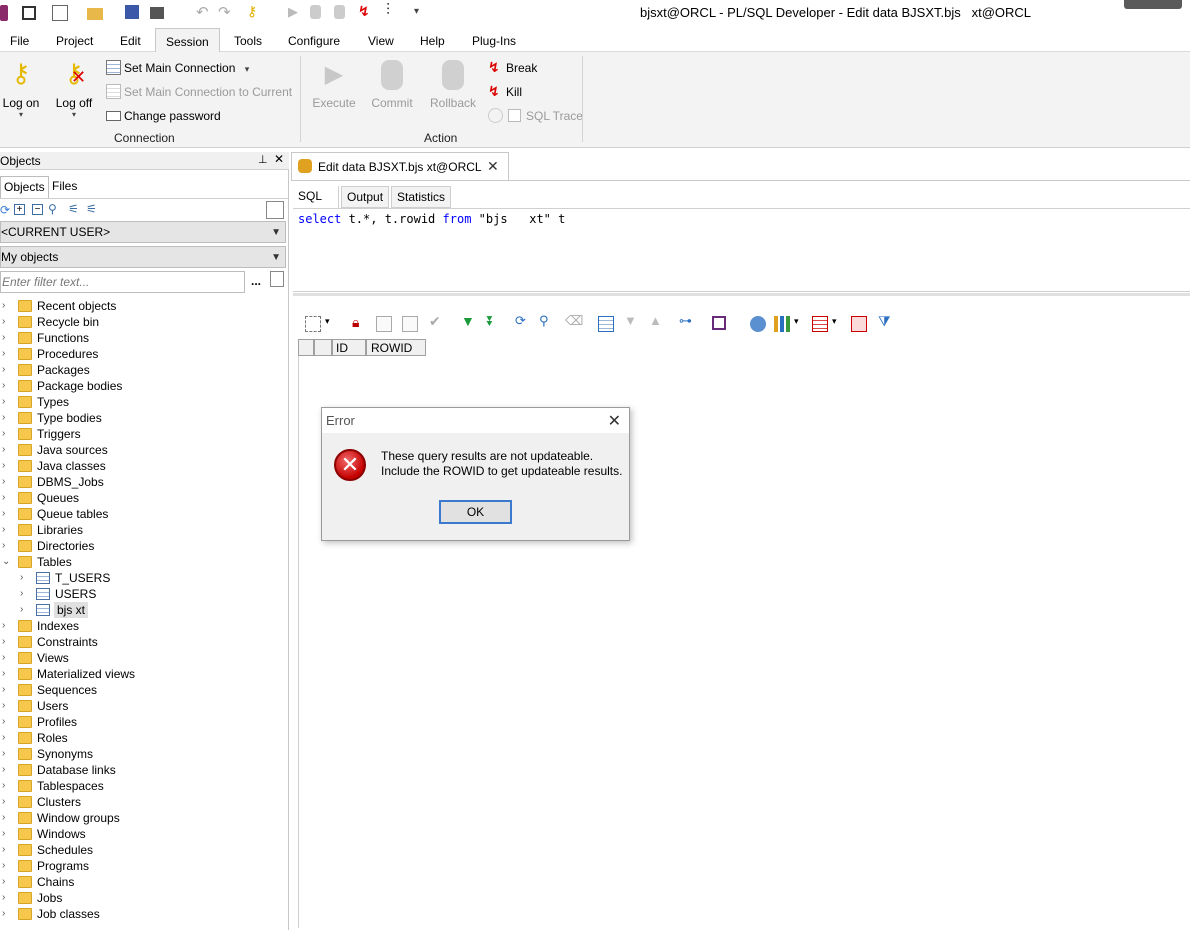 This screenshot has height=930, width=1190. I want to click on open-folder-icon, so click(95, 14).